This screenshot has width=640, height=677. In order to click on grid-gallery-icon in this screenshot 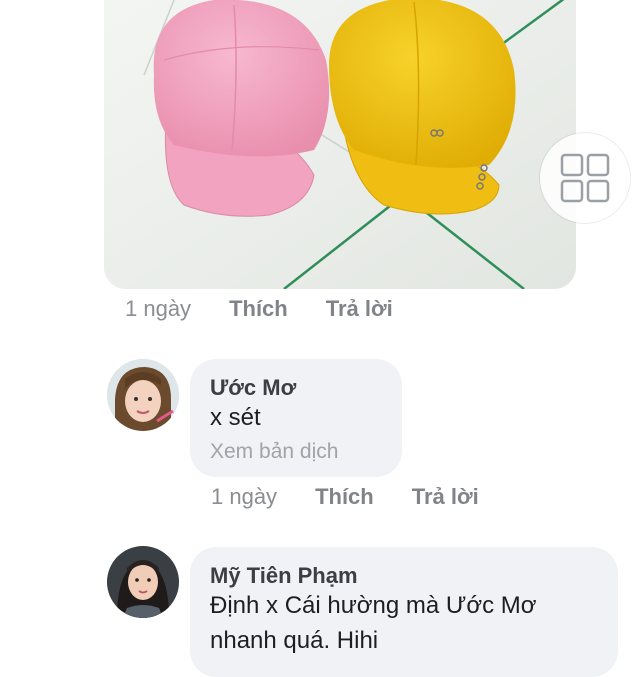, I will do `click(585, 178)`.